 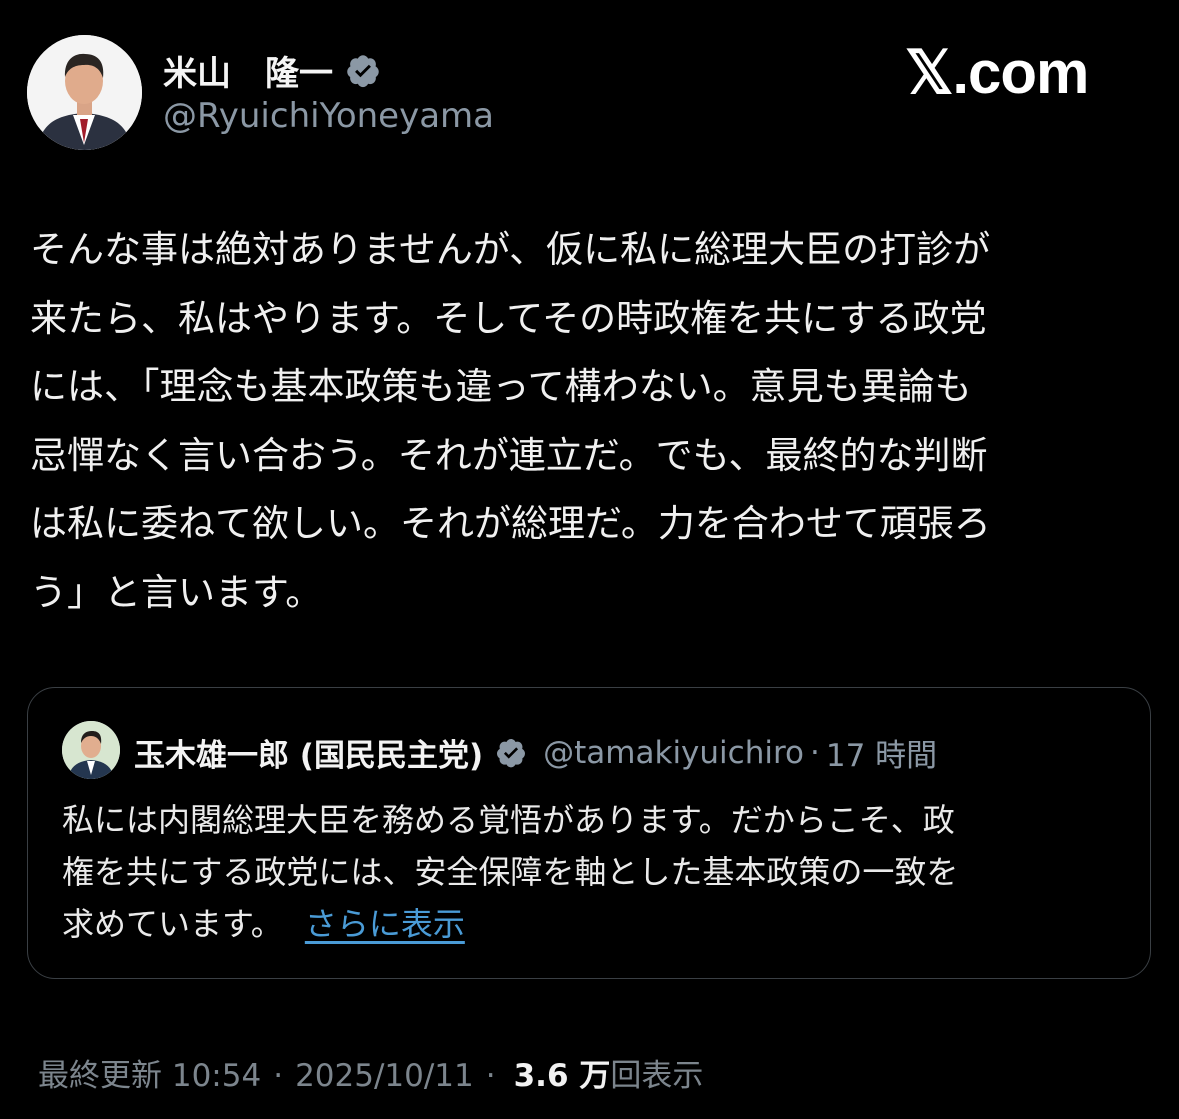 What do you see at coordinates (328, 116) in the screenshot?
I see `author-handle: @RyuichiYoneyama` at bounding box center [328, 116].